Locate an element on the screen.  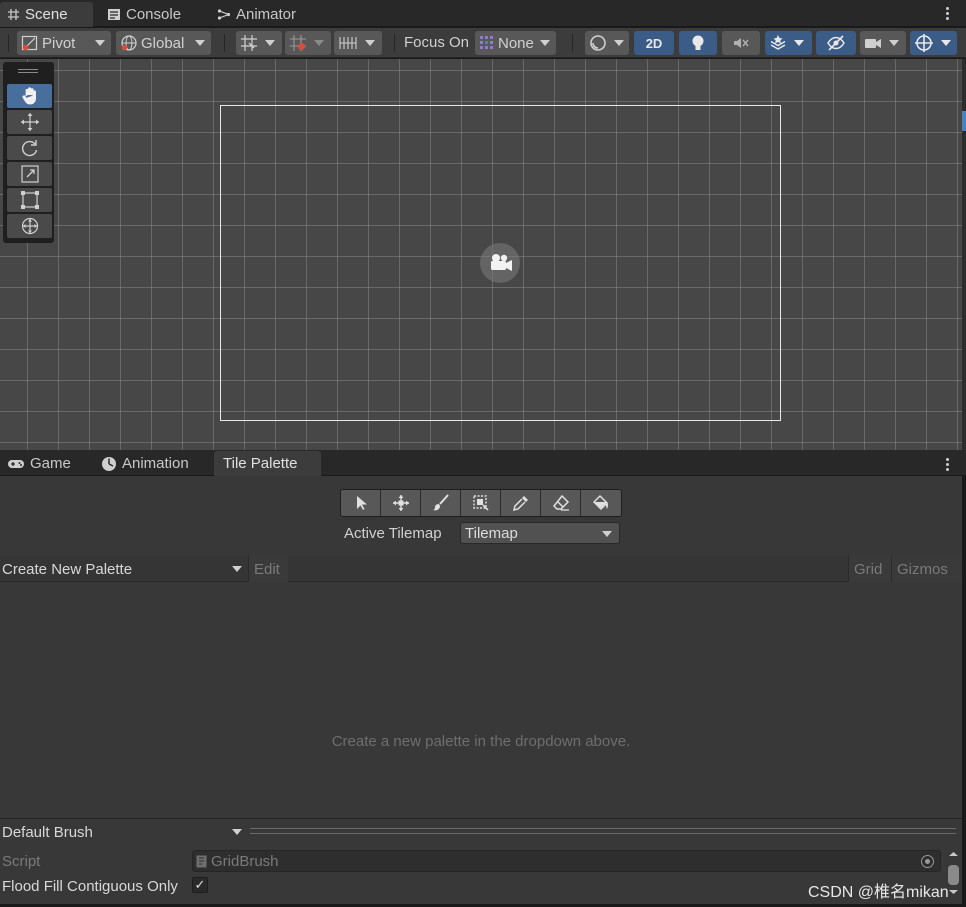
eyedropper-icon is located at coordinates (521, 503).